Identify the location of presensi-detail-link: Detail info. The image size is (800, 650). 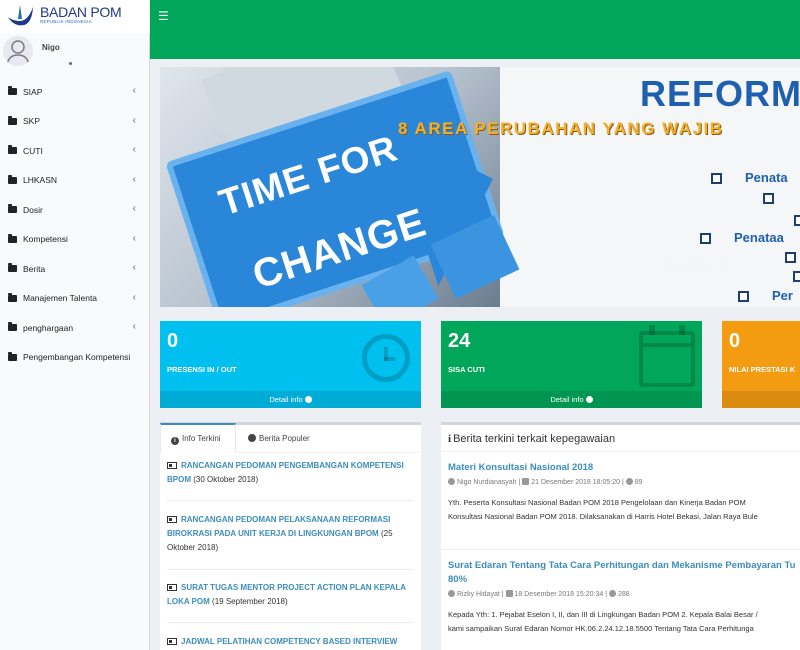
(290, 399).